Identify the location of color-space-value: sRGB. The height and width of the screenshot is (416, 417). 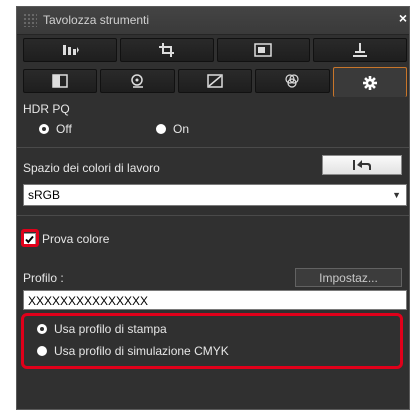
(44, 195).